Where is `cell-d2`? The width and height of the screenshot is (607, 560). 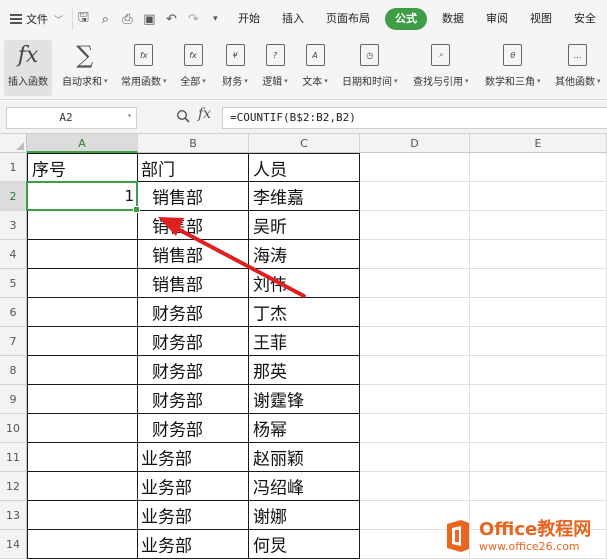 cell-d2 is located at coordinates (415, 196).